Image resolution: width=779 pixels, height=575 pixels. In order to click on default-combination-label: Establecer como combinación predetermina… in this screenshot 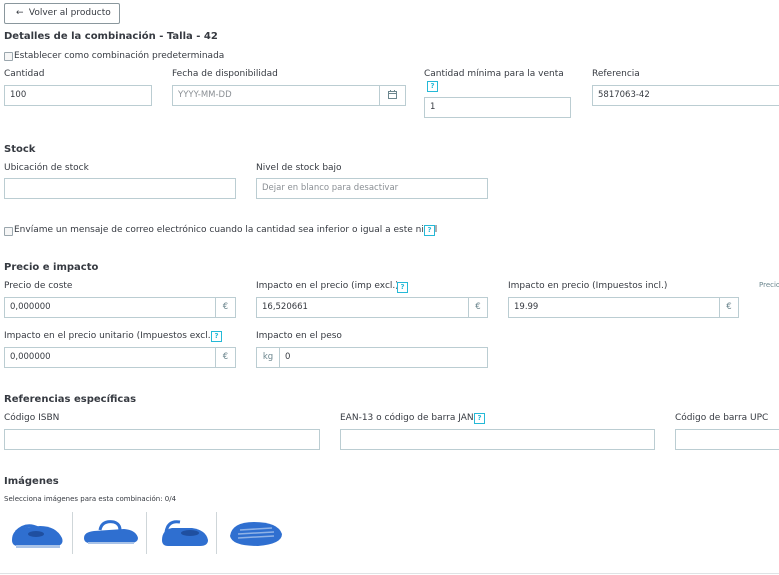, I will do `click(119, 56)`.